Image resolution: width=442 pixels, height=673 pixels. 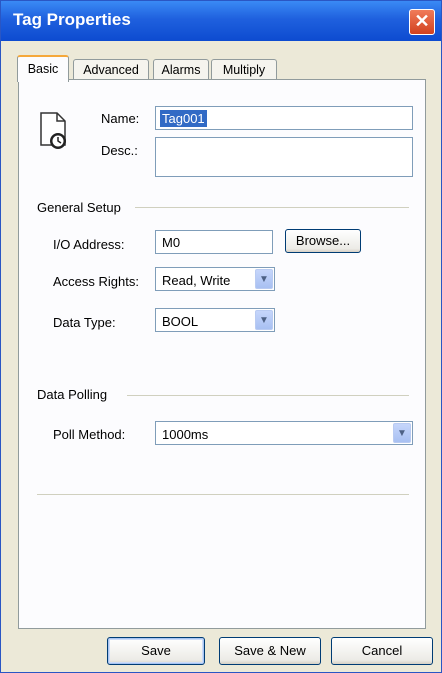 I want to click on poll-method-label: Poll Method:, so click(x=89, y=434).